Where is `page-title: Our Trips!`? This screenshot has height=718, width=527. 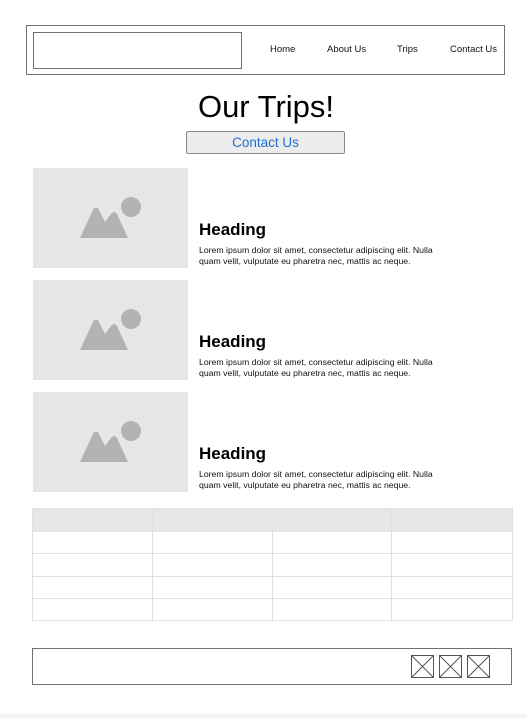
page-title: Our Trips! is located at coordinates (266, 106).